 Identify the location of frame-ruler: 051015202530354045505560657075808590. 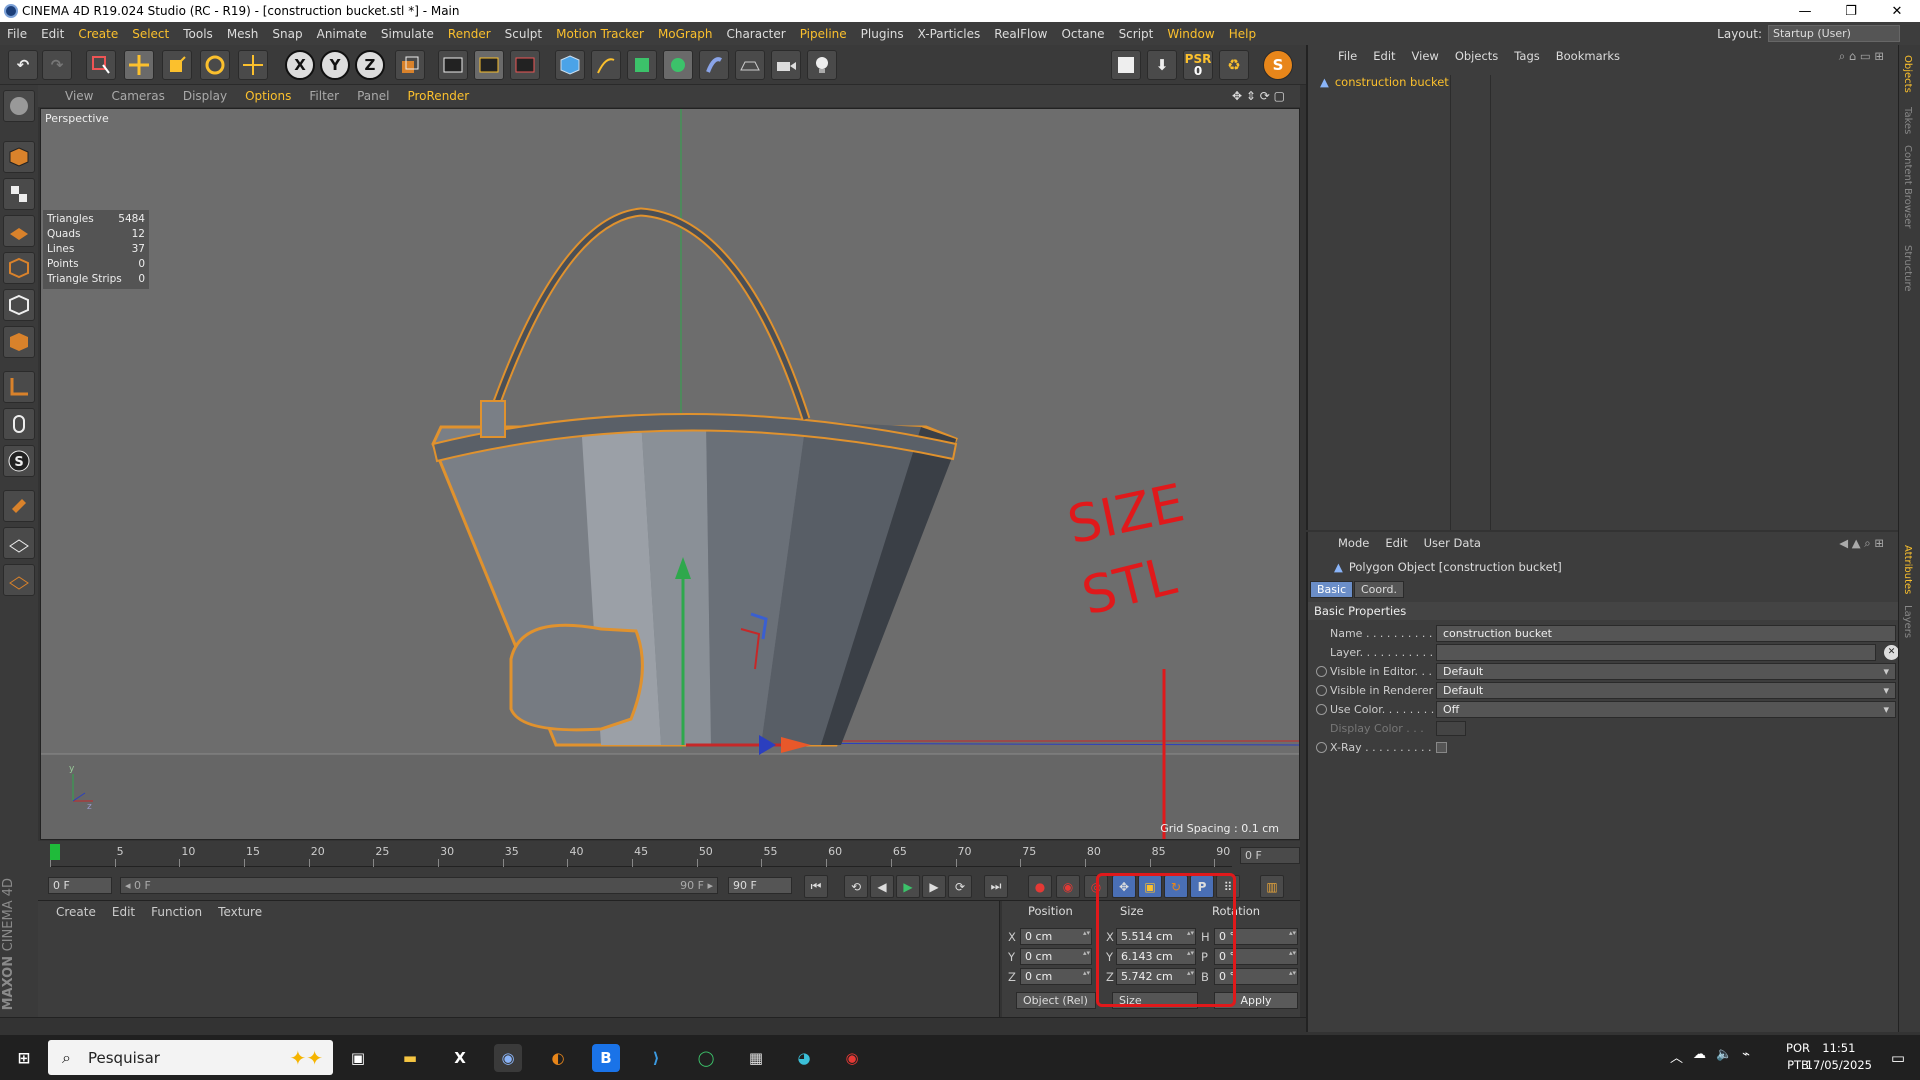
(641, 856).